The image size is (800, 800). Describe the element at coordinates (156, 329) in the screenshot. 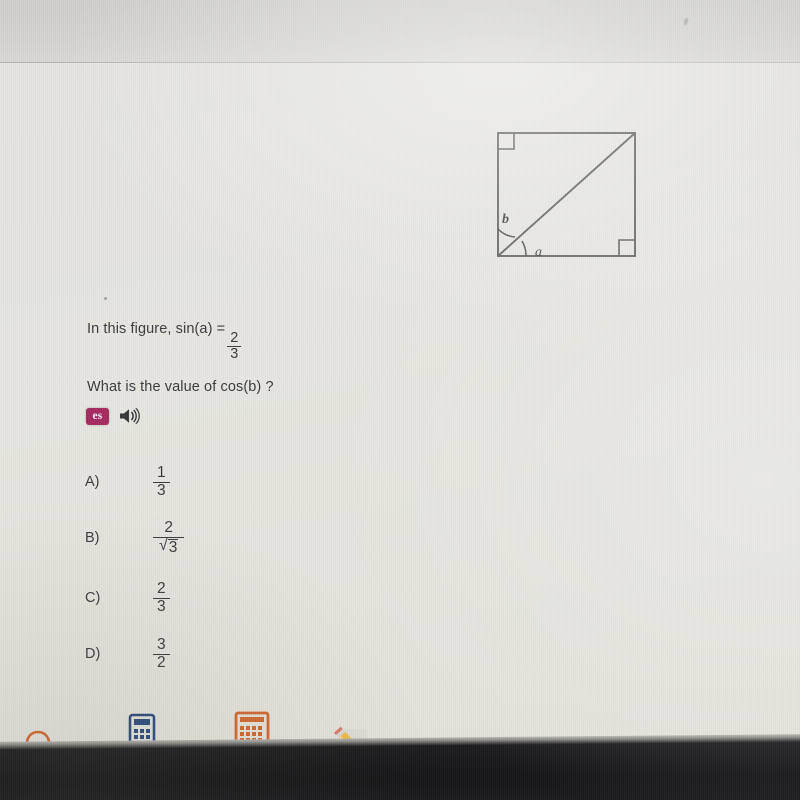

I see `question-stem-text: In this figure, sin(a) =` at that location.